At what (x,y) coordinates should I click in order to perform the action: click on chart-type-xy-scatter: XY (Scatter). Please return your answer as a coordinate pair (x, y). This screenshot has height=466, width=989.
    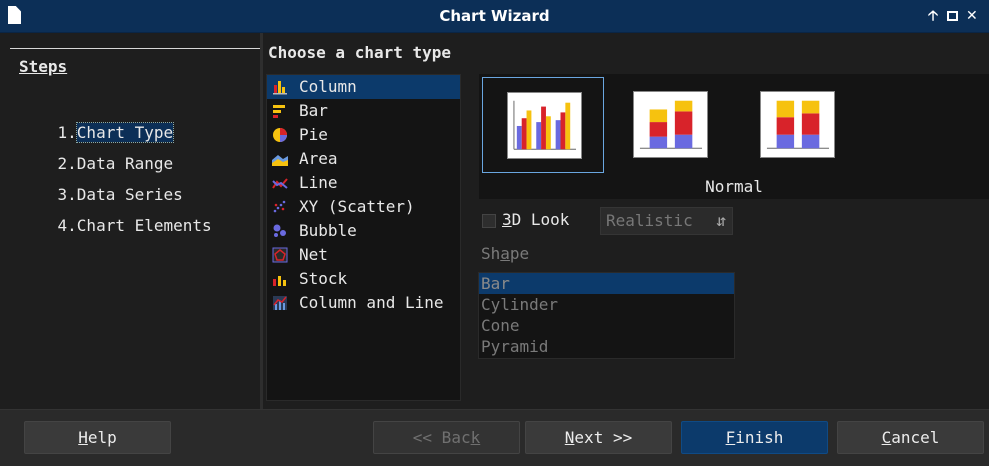
    Looking at the image, I should click on (363, 207).